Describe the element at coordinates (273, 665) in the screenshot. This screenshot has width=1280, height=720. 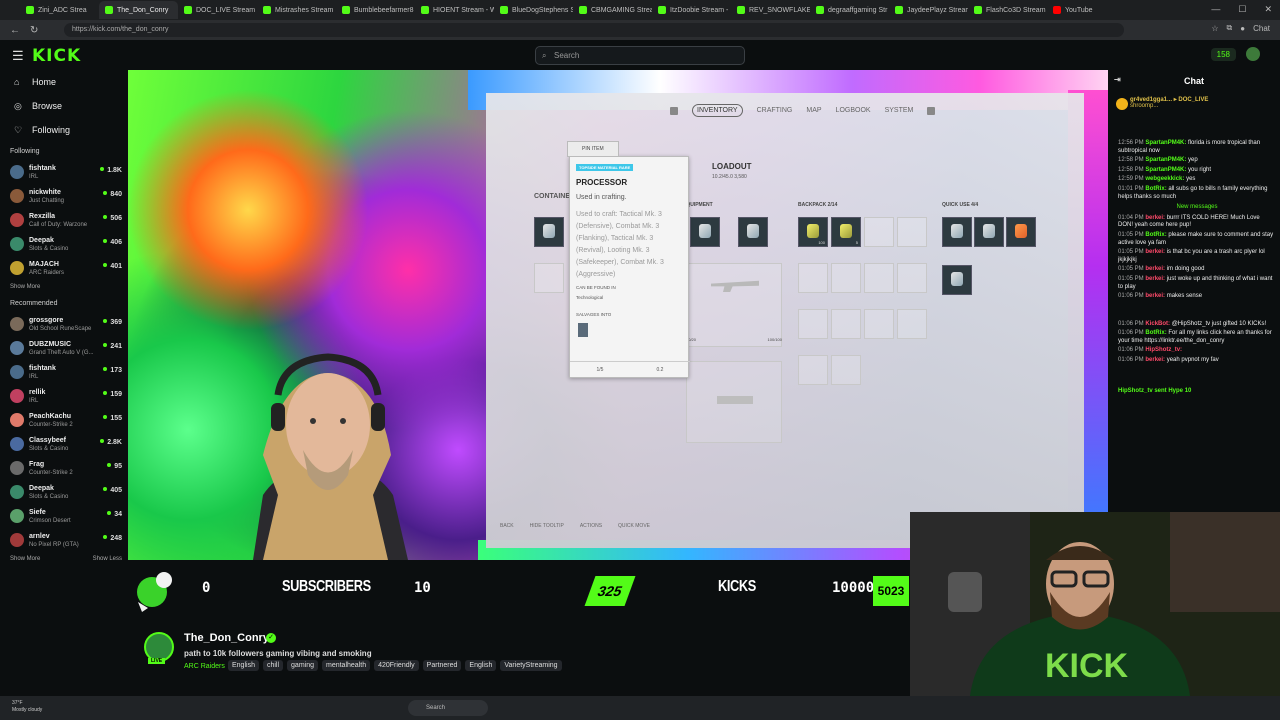
I see `stream-tag: chill` at that location.